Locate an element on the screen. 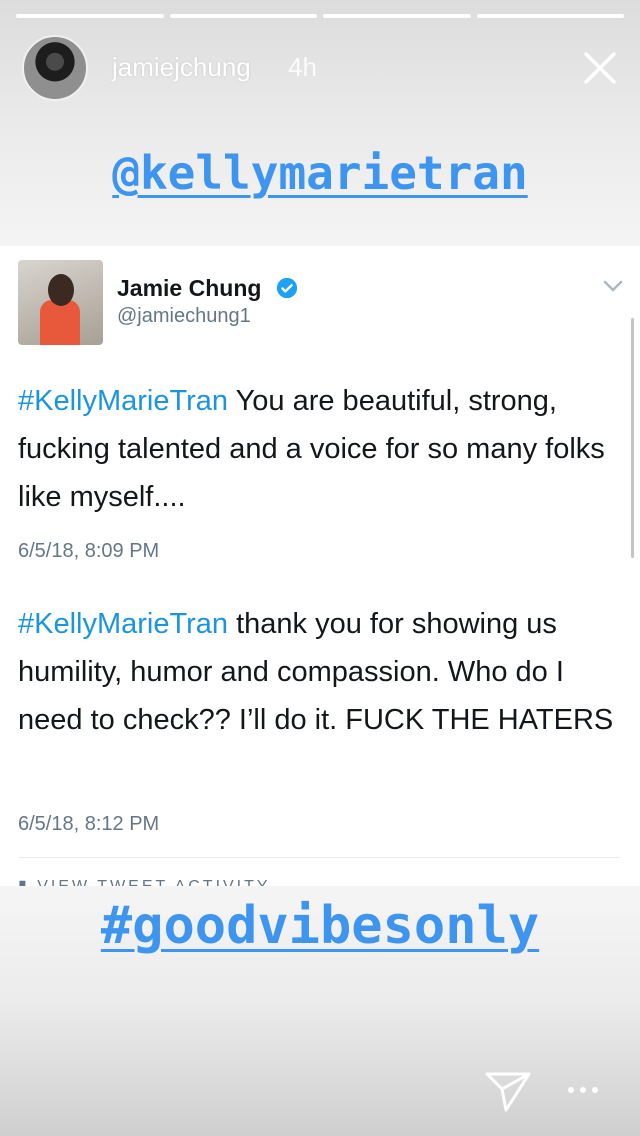 The width and height of the screenshot is (640, 1136). hashtag-sticker: #goodvibesonly is located at coordinates (320, 926).